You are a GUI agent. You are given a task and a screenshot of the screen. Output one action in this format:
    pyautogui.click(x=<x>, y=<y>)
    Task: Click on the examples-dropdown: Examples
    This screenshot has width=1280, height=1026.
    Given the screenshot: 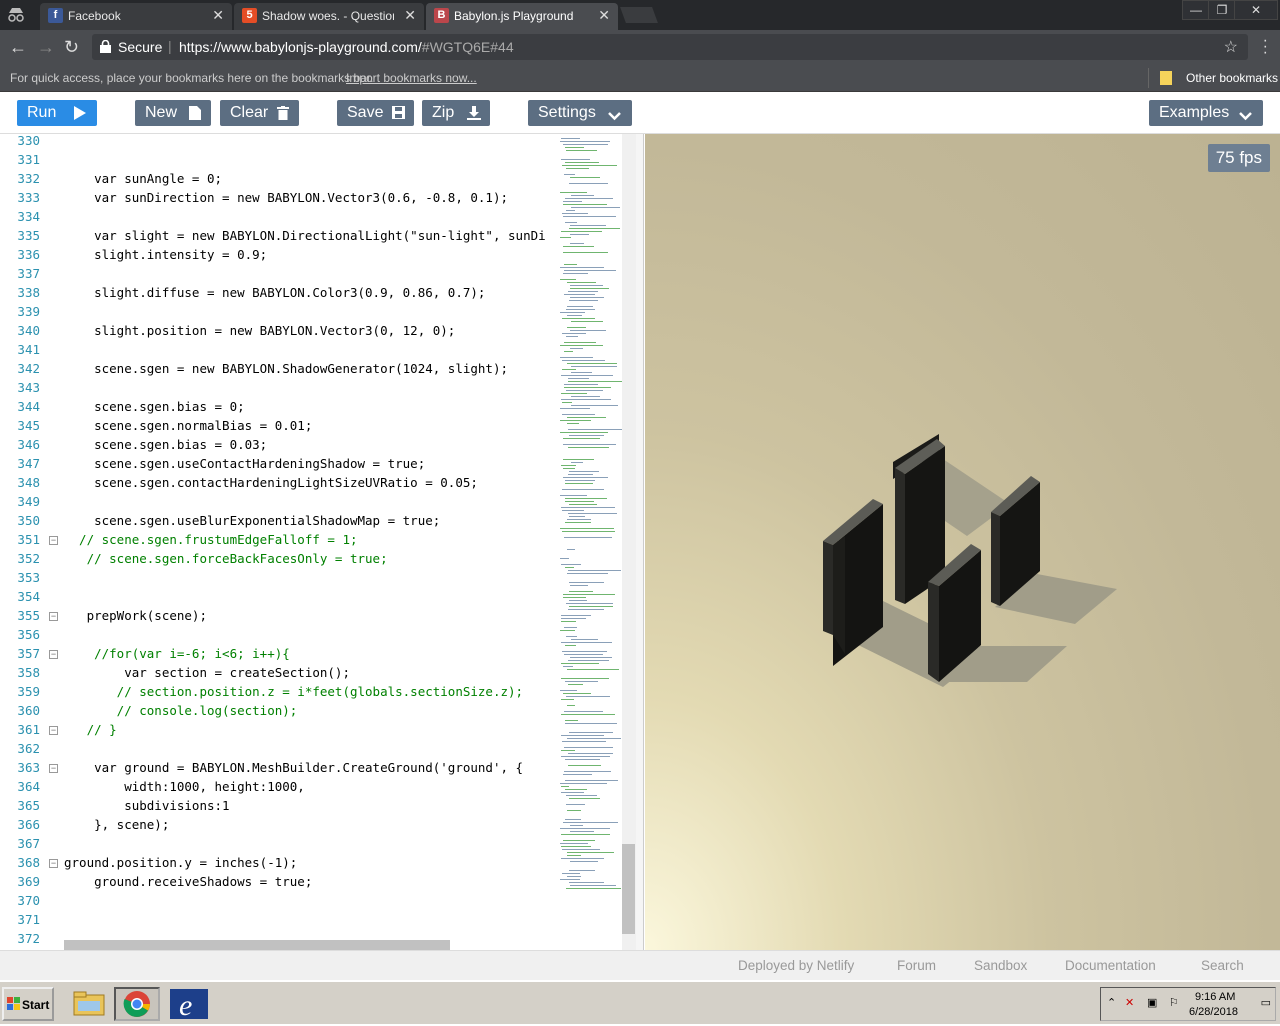 What is the action you would take?
    pyautogui.click(x=1206, y=113)
    